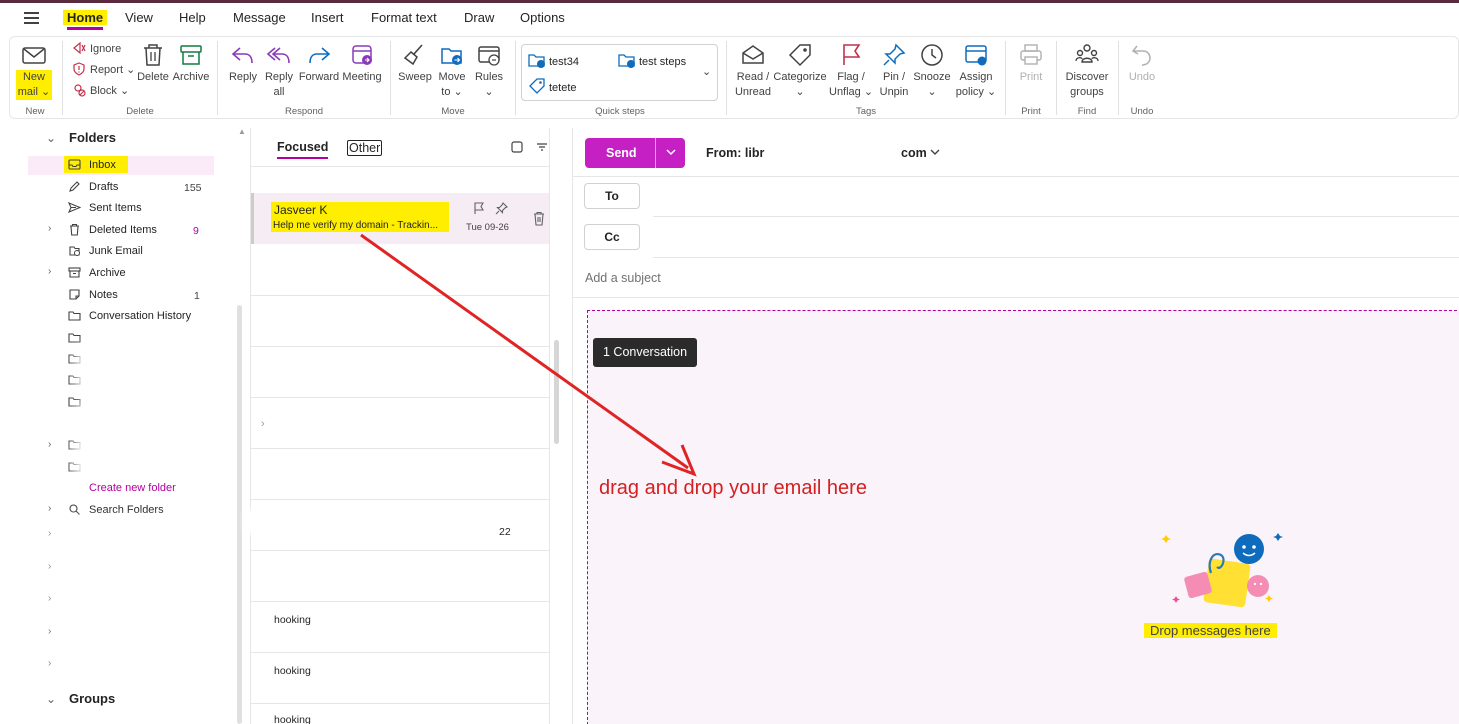 This screenshot has height=724, width=1459. What do you see at coordinates (153, 63) in the screenshot?
I see `delete-button: Delete` at bounding box center [153, 63].